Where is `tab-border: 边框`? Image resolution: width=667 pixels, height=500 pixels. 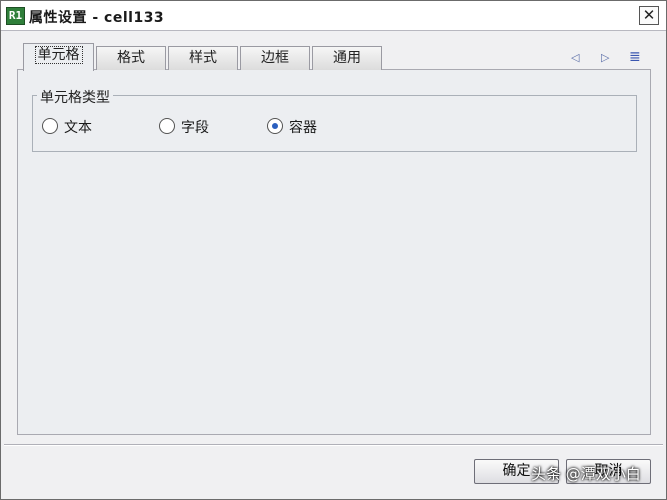
tab-border: 边框 is located at coordinates (275, 58).